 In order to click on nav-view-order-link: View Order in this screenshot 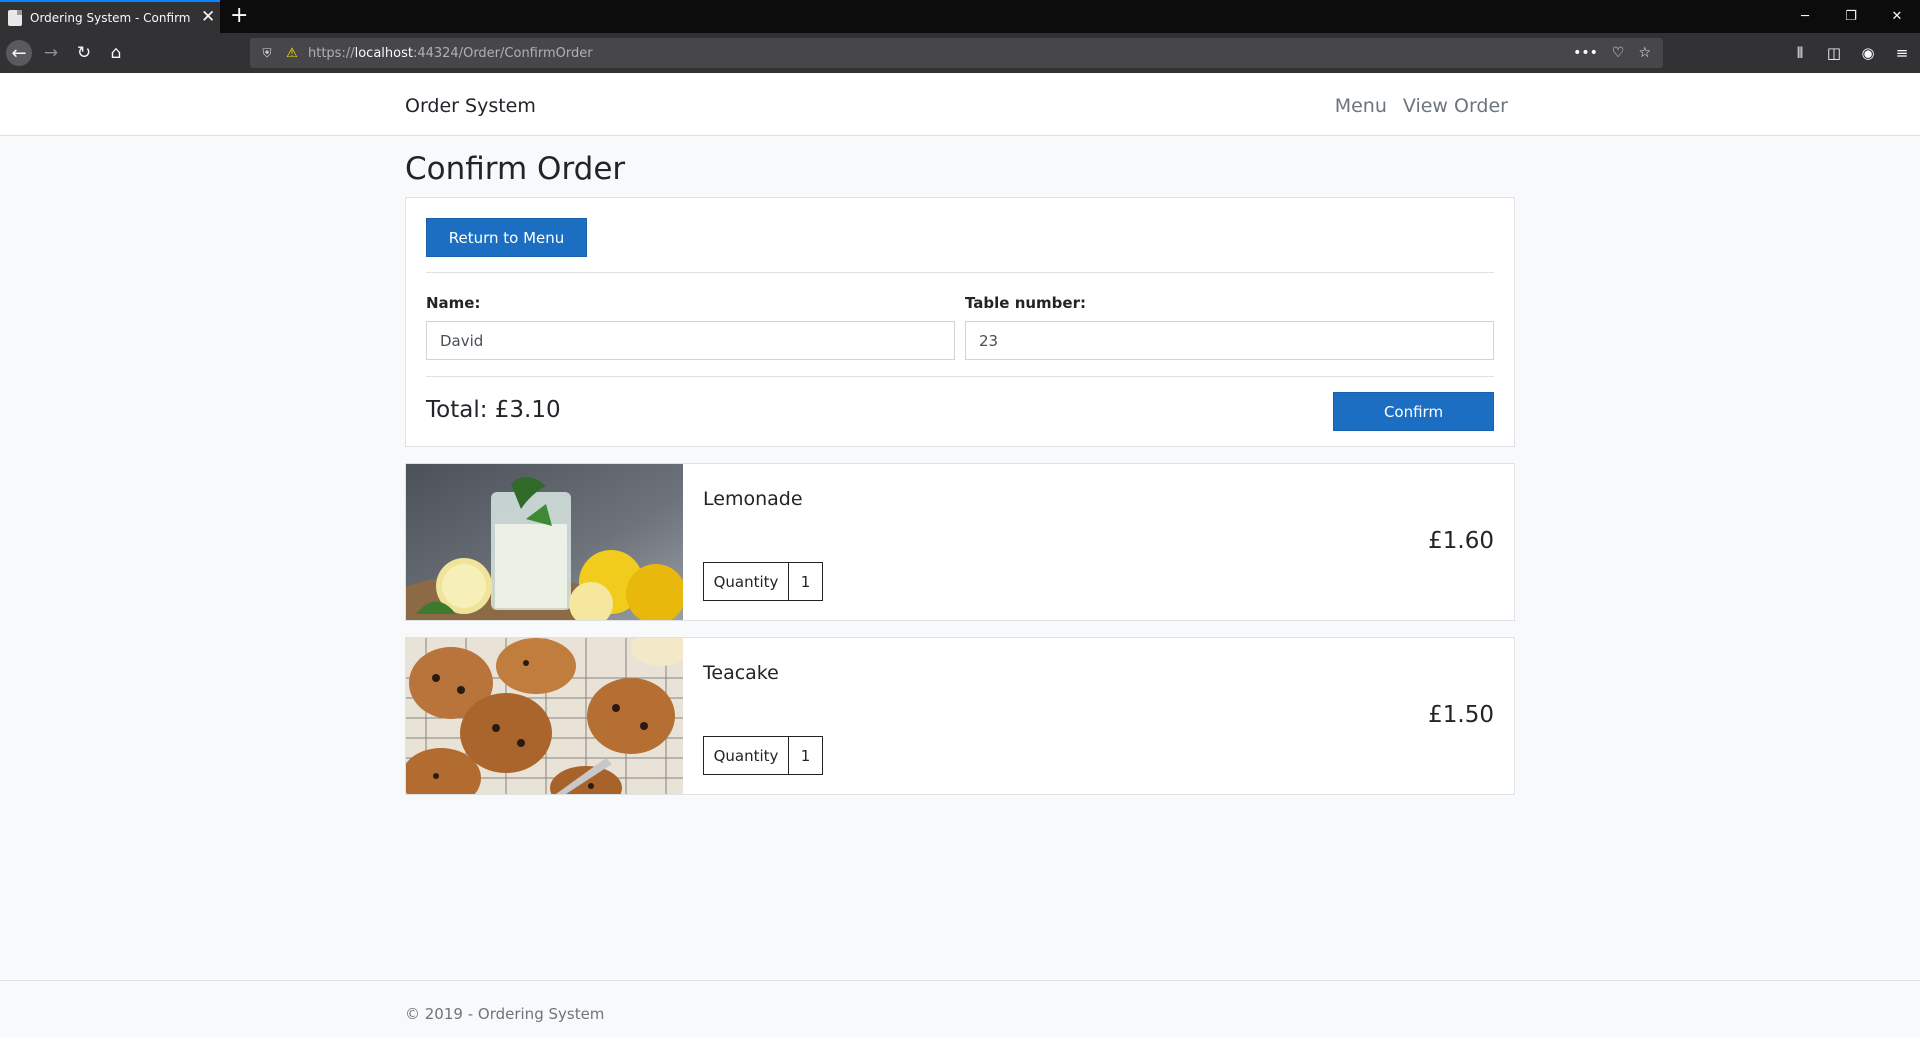, I will do `click(1455, 106)`.